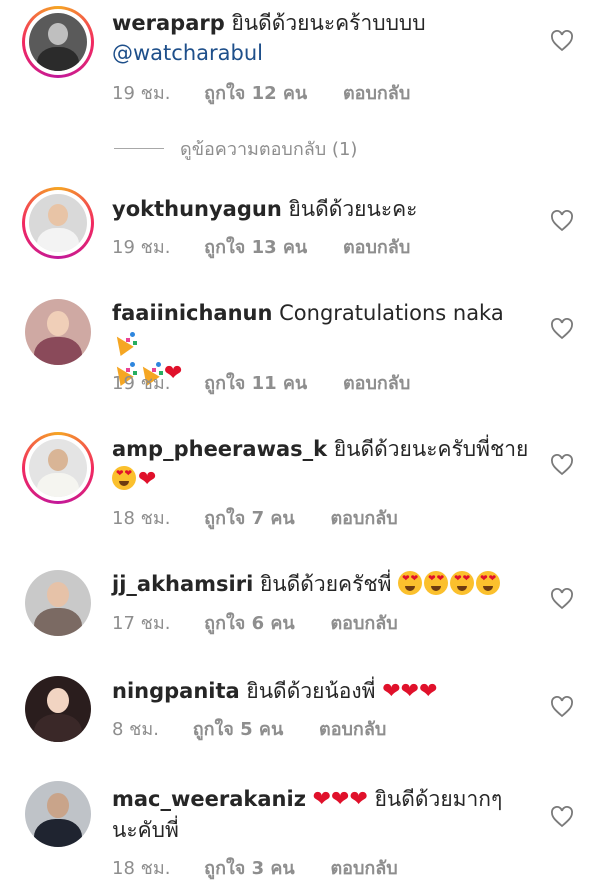 This screenshot has width=600, height=894. I want to click on comment-username: weraparp, so click(168, 23).